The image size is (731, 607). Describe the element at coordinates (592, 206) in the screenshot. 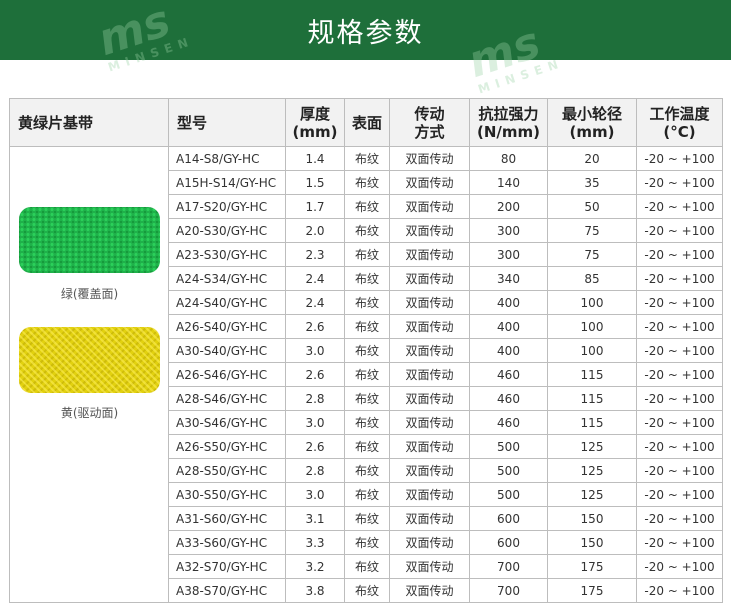

I see `cell-min-pulley: 50` at that location.